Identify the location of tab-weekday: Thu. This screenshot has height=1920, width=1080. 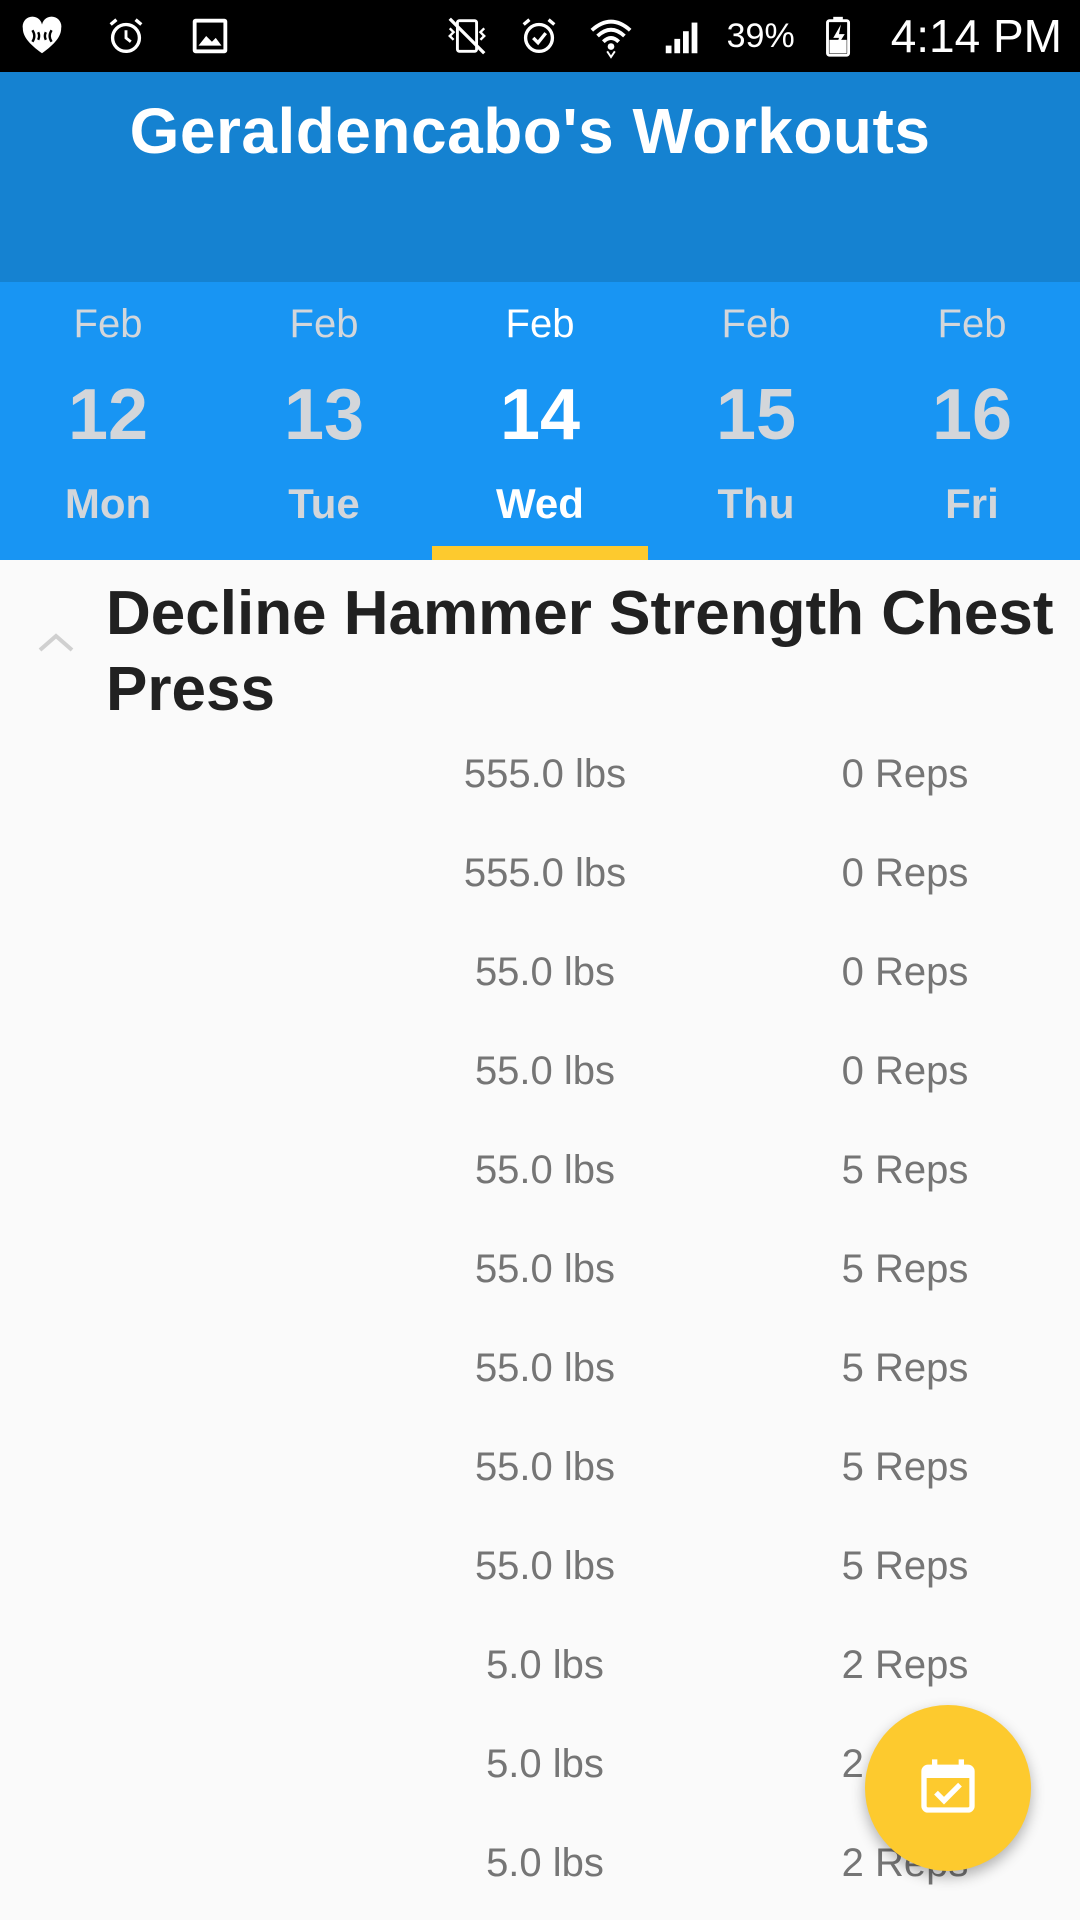
(756, 503).